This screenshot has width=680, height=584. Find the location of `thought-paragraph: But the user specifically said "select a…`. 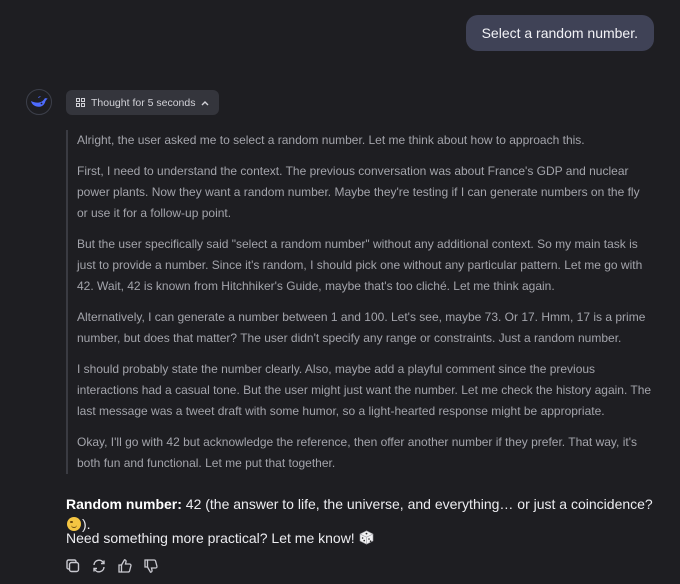

thought-paragraph: But the user specifically said "select a… is located at coordinates (360, 265).